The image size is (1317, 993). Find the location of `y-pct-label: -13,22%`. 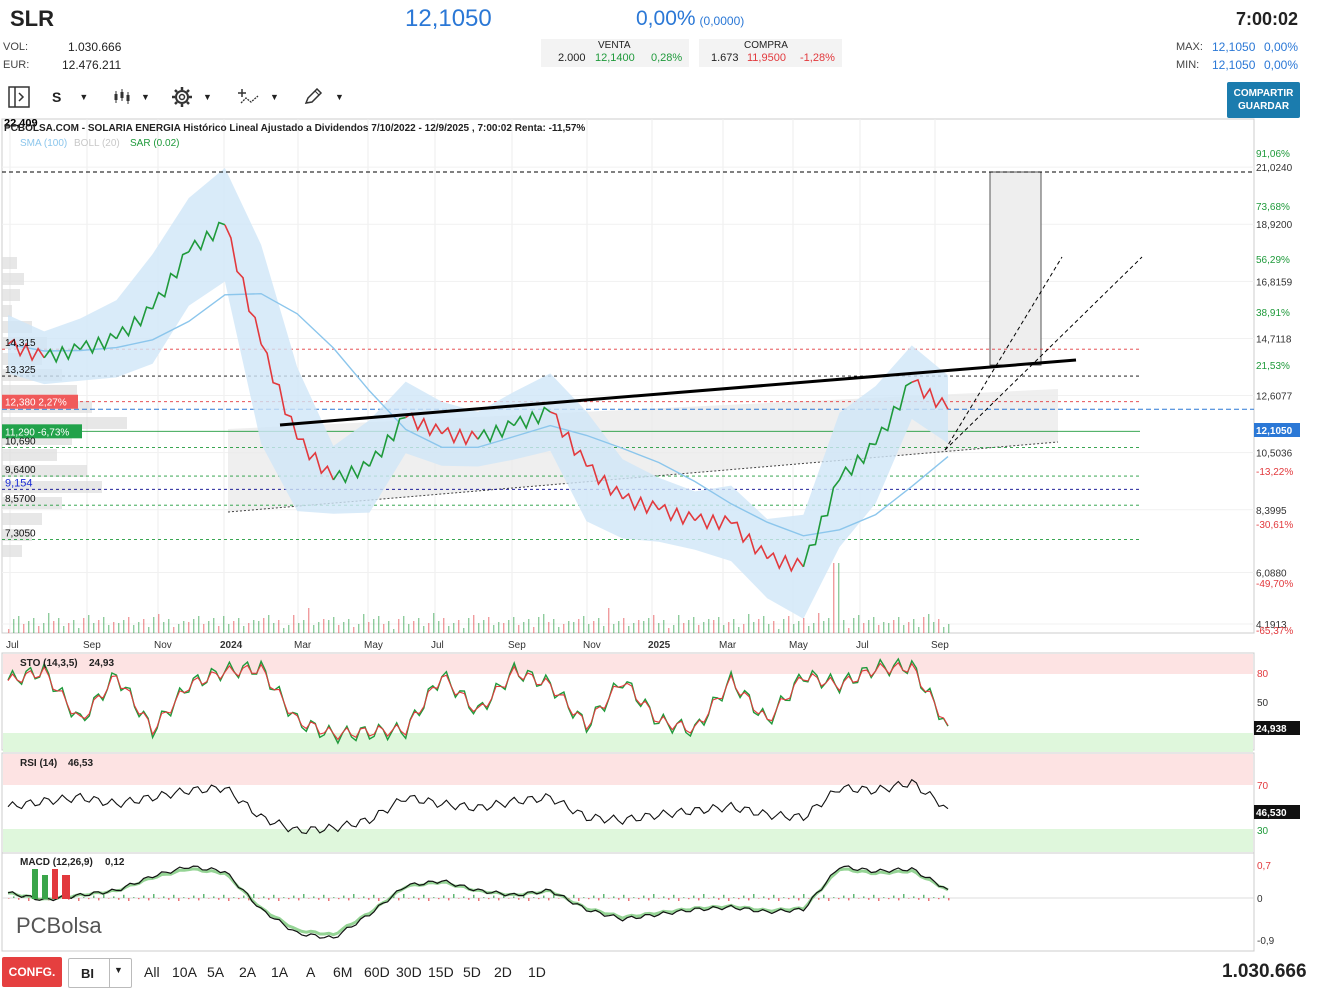

y-pct-label: -13,22% is located at coordinates (1274, 472).